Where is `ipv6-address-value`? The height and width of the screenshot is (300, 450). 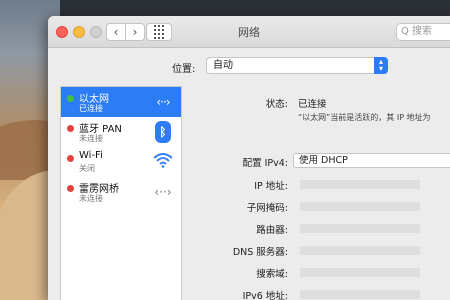 ipv6-address-value is located at coordinates (360, 294).